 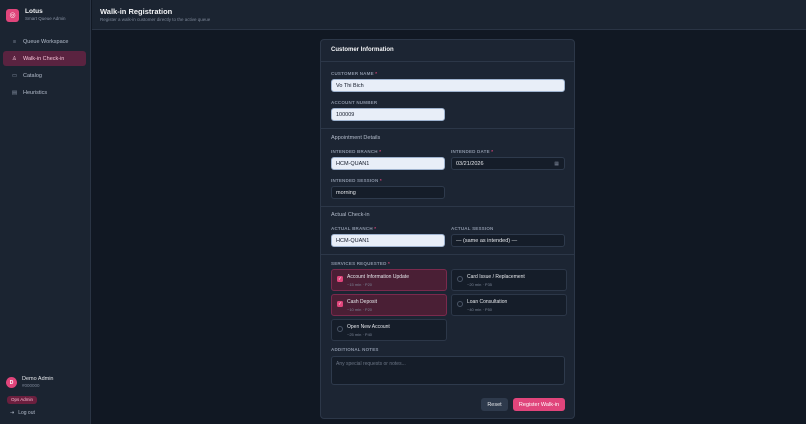 I want to click on intended-branch-label: INTENDED BRANCH *, so click(x=356, y=151).